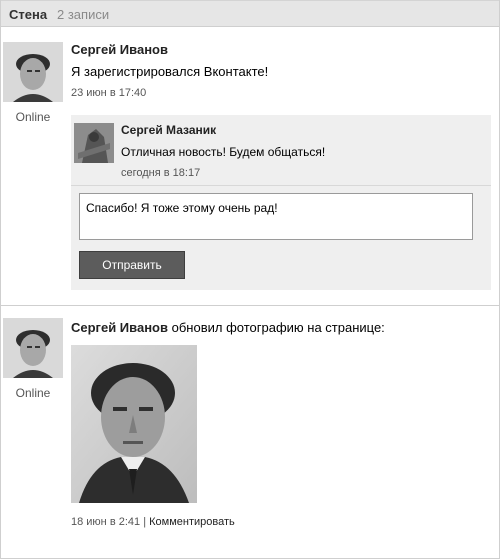 The height and width of the screenshot is (559, 500). Describe the element at coordinates (83, 14) in the screenshot. I see `wall-post-count: 2 записи` at that location.